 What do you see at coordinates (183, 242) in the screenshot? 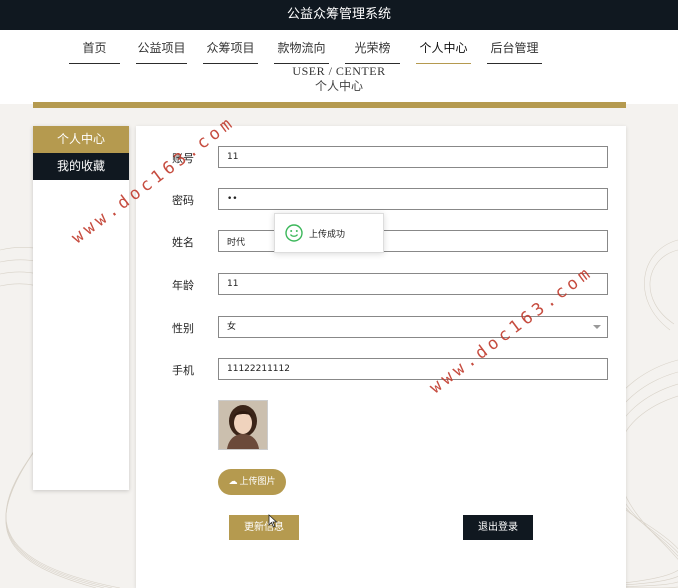
I see `name-label: 姓名` at bounding box center [183, 242].